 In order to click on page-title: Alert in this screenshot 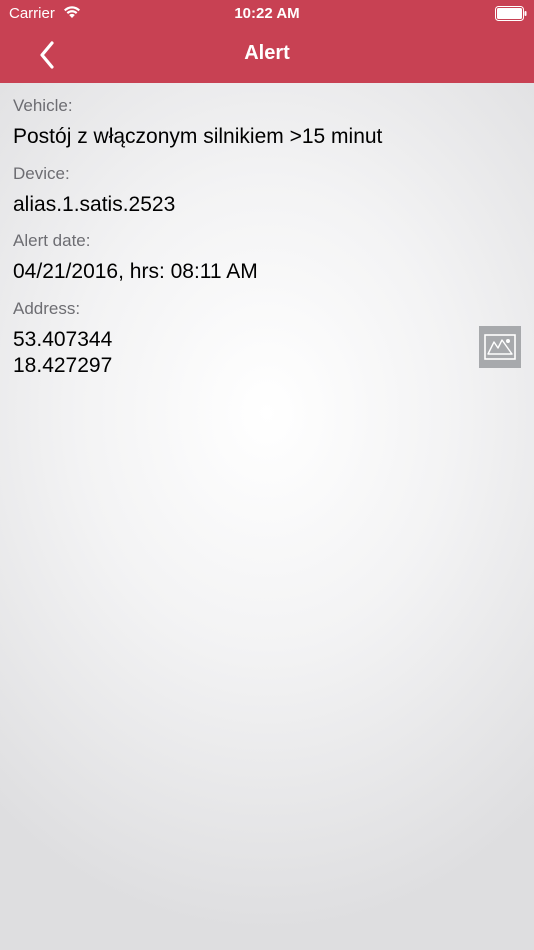, I will do `click(267, 53)`.